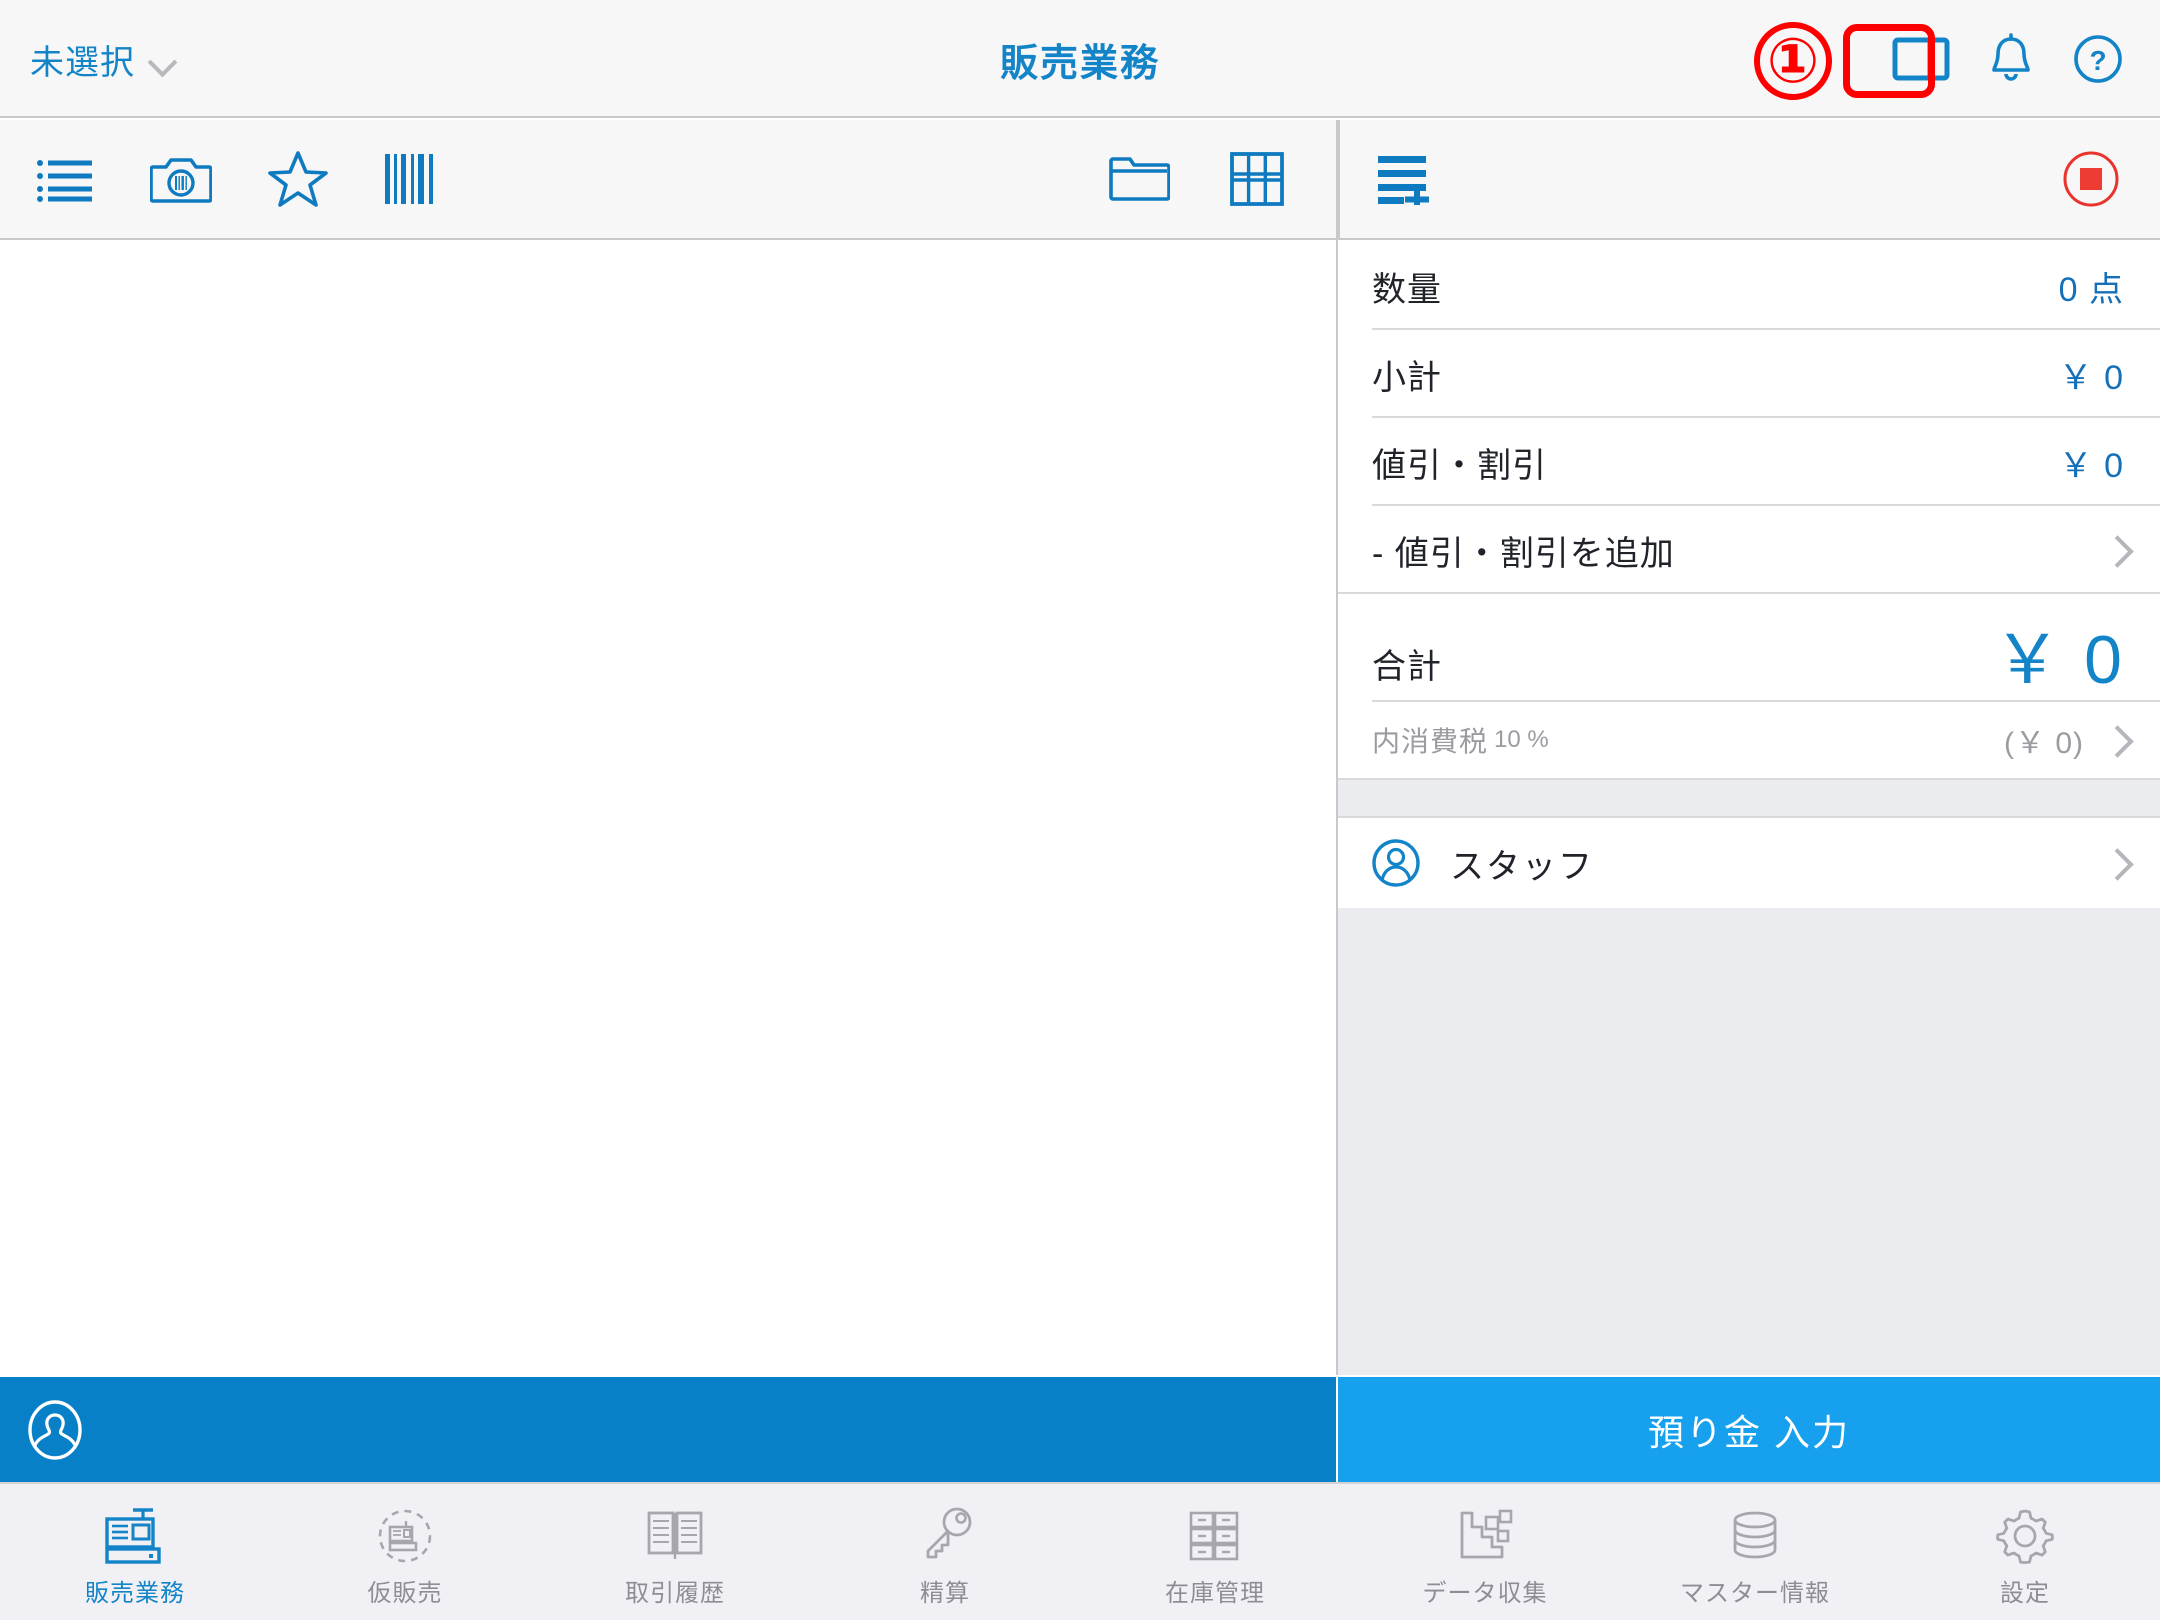 The width and height of the screenshot is (2160, 1620). I want to click on add-discount-label: - 値引・割引を追加, so click(1523, 553).